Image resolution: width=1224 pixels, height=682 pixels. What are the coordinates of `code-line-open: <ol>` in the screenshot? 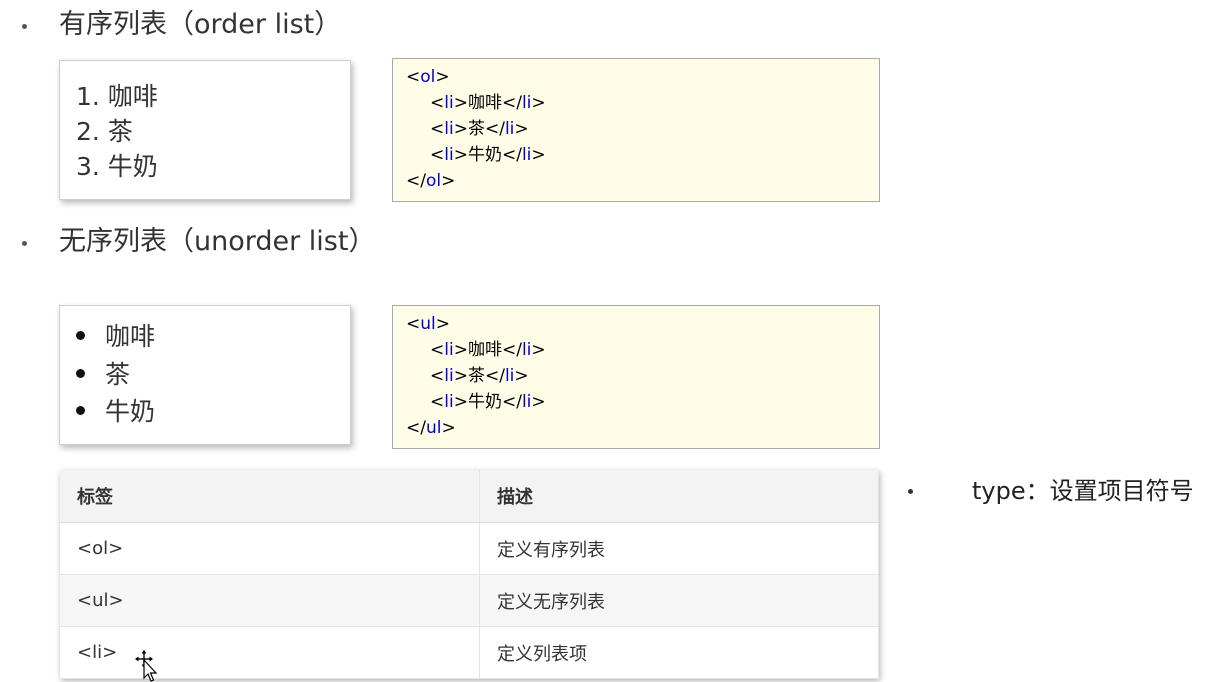 It's located at (428, 77).